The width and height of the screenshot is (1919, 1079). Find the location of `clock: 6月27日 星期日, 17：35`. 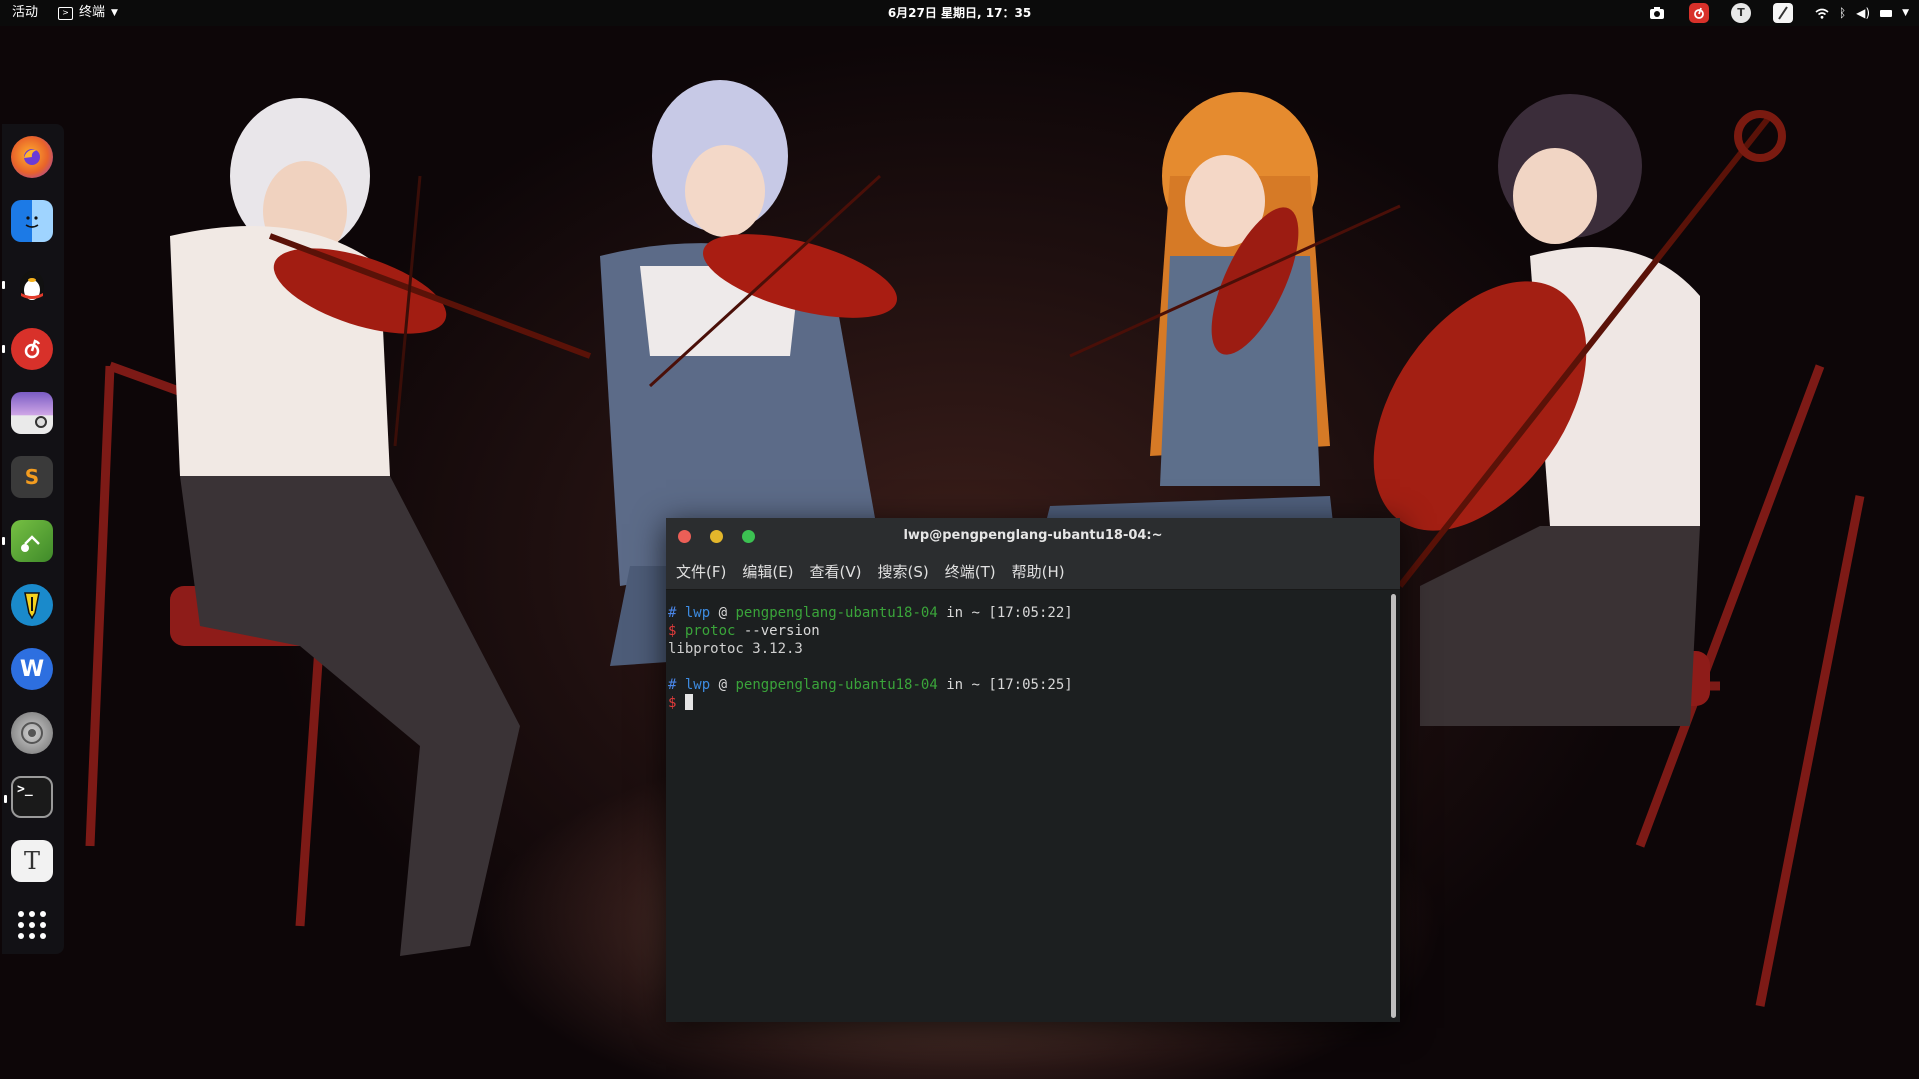

clock: 6月27日 星期日, 17：35 is located at coordinates (959, 13).